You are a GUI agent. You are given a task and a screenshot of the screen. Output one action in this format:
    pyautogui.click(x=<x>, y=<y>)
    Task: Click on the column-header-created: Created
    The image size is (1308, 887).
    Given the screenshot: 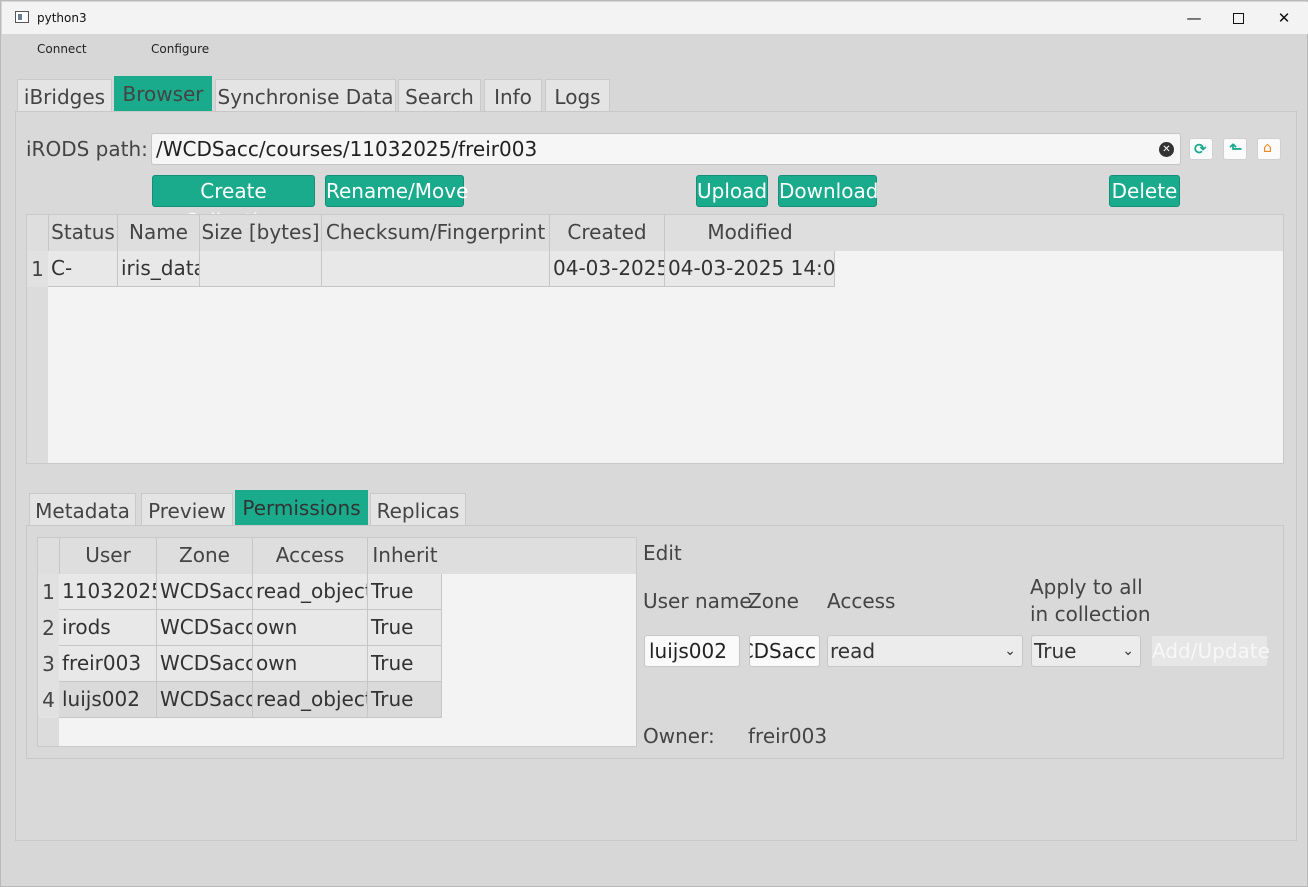 What is the action you would take?
    pyautogui.click(x=607, y=233)
    